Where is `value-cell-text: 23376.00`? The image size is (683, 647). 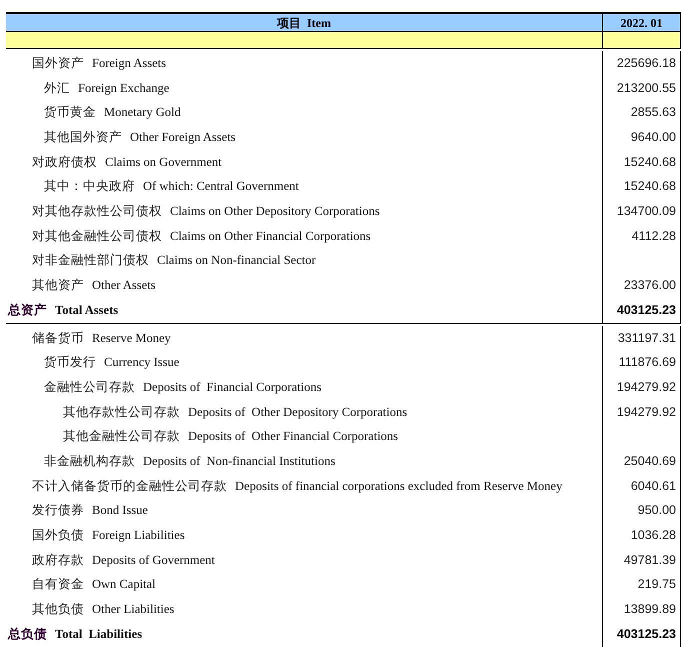 value-cell-text: 23376.00 is located at coordinates (650, 285).